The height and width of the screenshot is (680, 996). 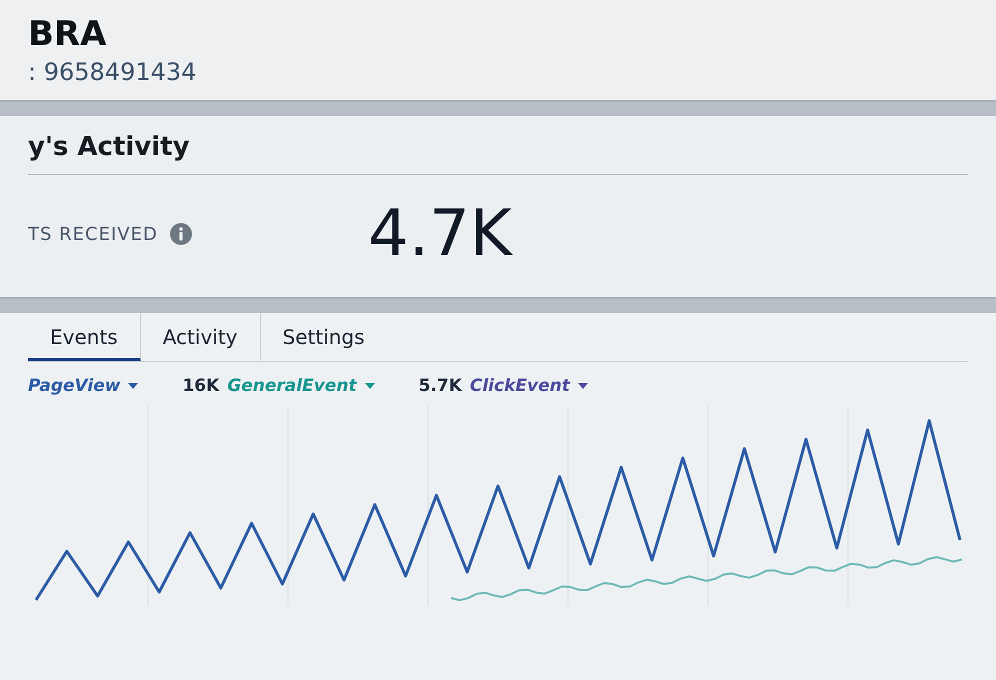 I want to click on series-dropdown: ClickEvent, so click(x=529, y=386).